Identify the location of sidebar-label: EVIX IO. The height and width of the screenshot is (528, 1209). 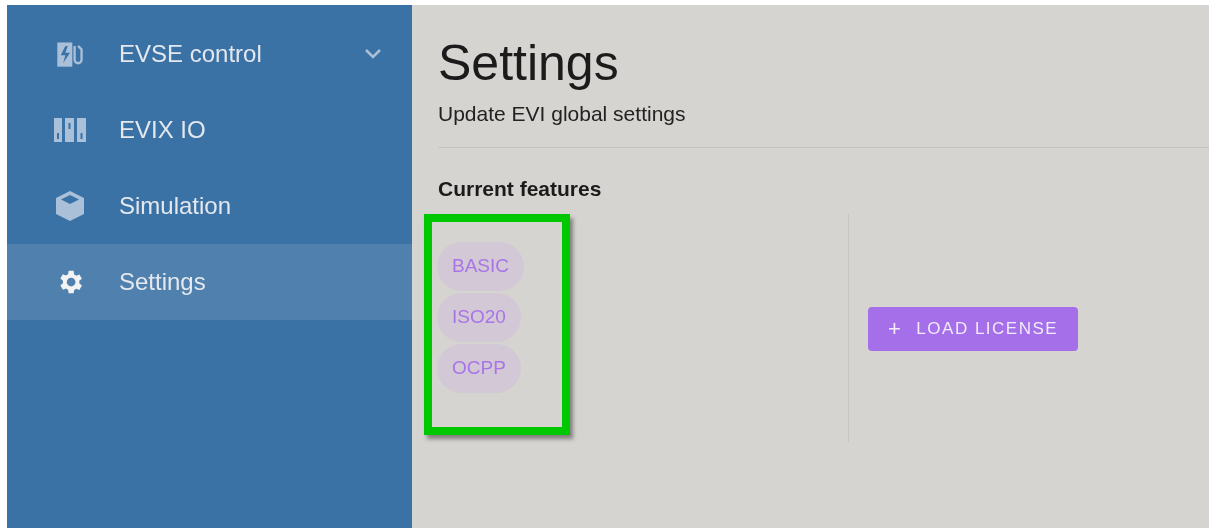
(163, 130).